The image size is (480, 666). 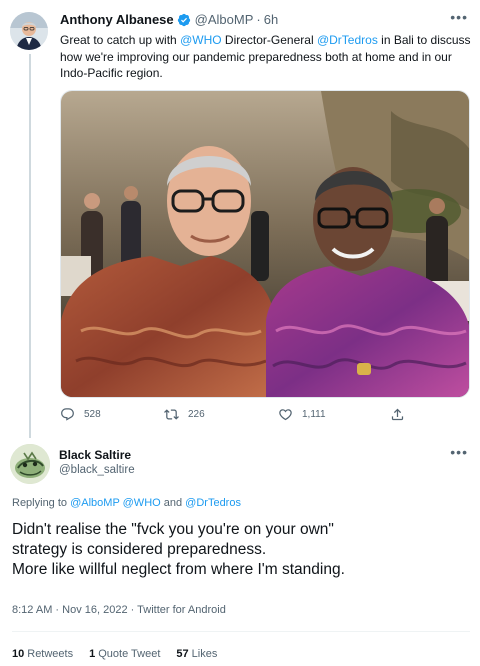 I want to click on likes-stat: 57 Likes, so click(x=196, y=654).